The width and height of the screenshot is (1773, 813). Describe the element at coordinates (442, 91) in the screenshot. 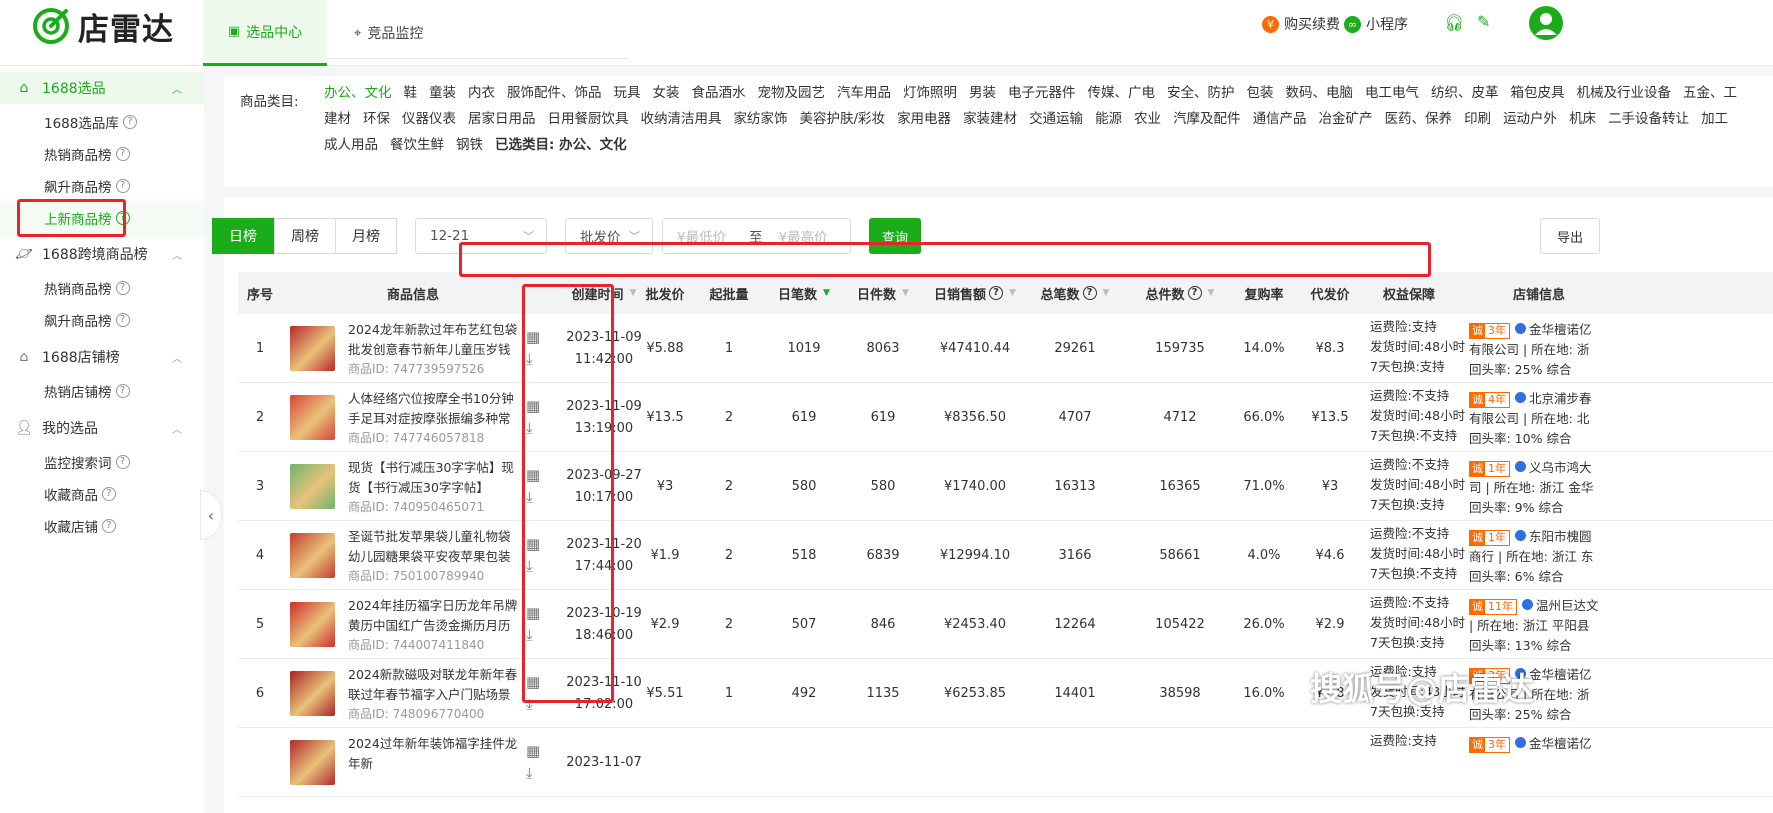

I see `category-option: 童装` at that location.